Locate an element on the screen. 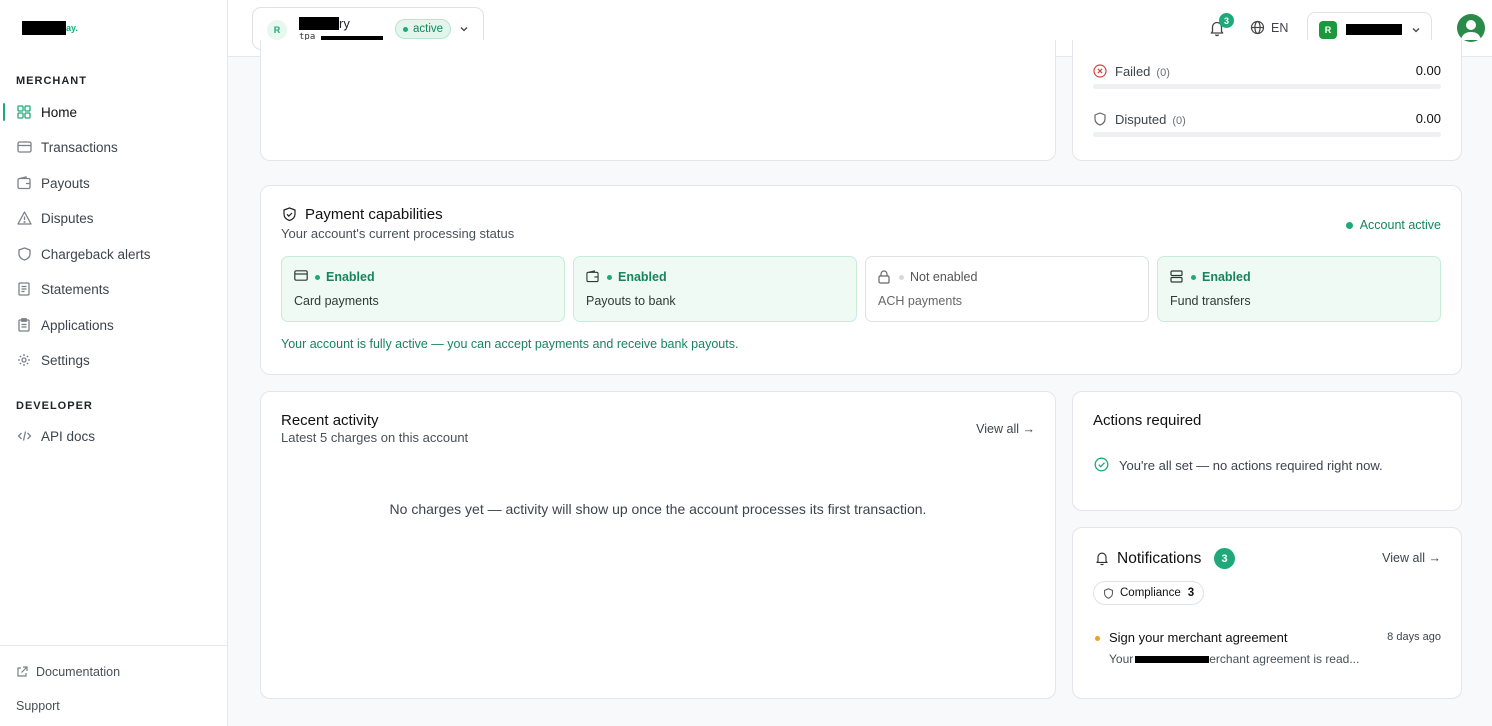  disputed-count: (0) is located at coordinates (1179, 121).